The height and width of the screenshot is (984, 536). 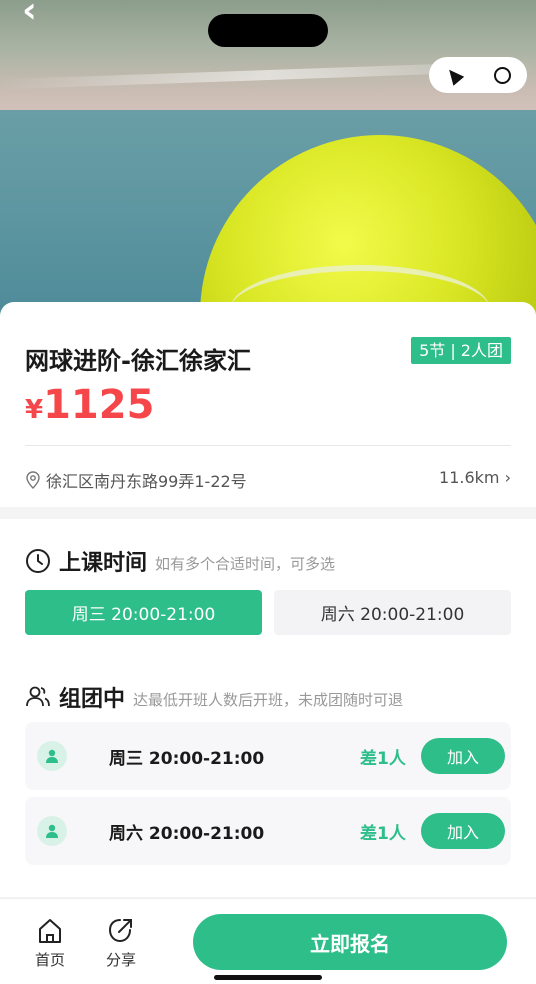 What do you see at coordinates (245, 563) in the screenshot?
I see `schedule-hint: 如有多个合适时间，可多选` at bounding box center [245, 563].